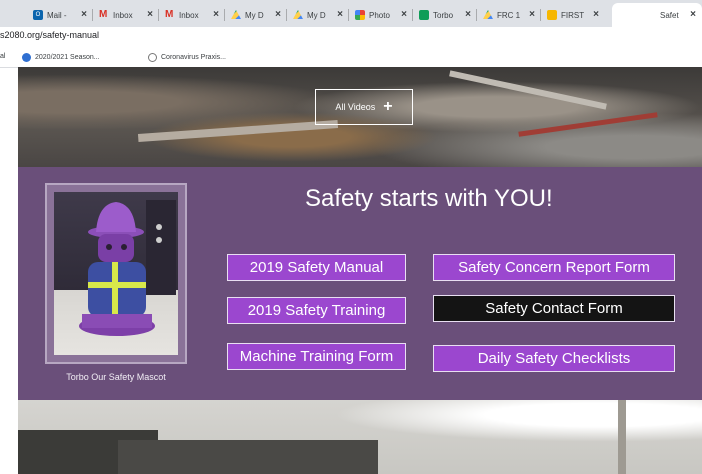  What do you see at coordinates (316, 310) in the screenshot?
I see `safety-training-button: 2019 Safety Training` at bounding box center [316, 310].